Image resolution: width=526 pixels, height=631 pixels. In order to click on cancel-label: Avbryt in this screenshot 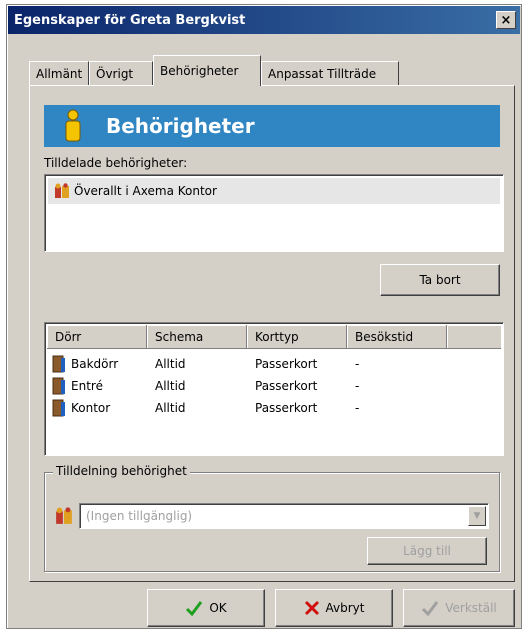, I will do `click(345, 608)`.